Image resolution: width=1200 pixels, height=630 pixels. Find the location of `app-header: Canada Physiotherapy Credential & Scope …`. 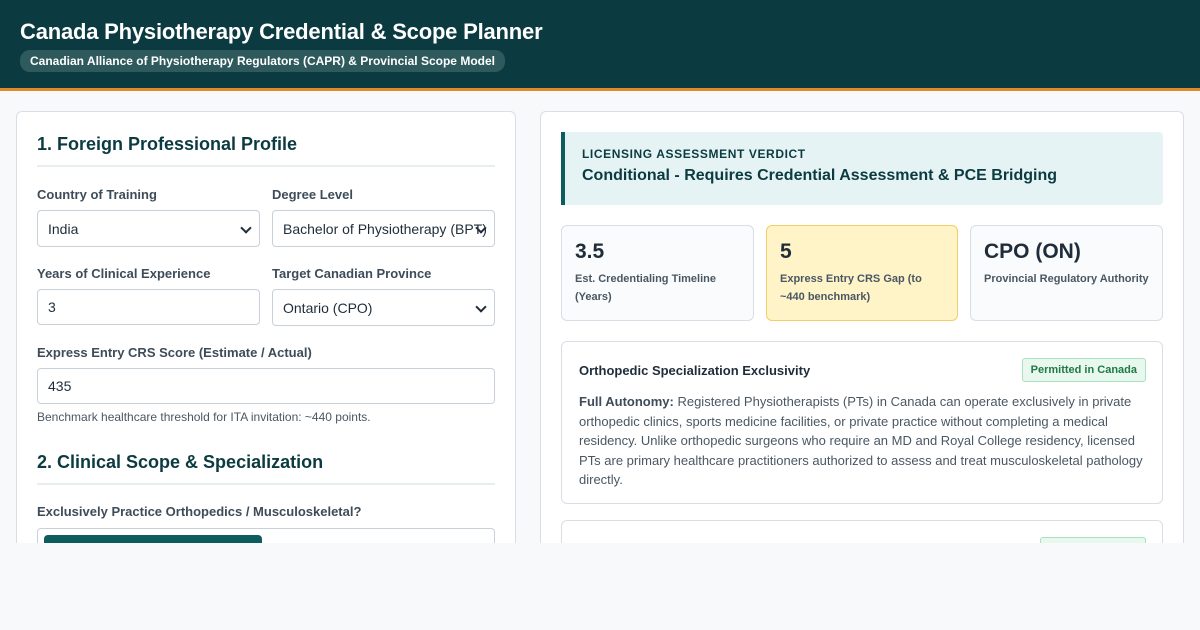

app-header: Canada Physiotherapy Credential & Scope … is located at coordinates (600, 45).